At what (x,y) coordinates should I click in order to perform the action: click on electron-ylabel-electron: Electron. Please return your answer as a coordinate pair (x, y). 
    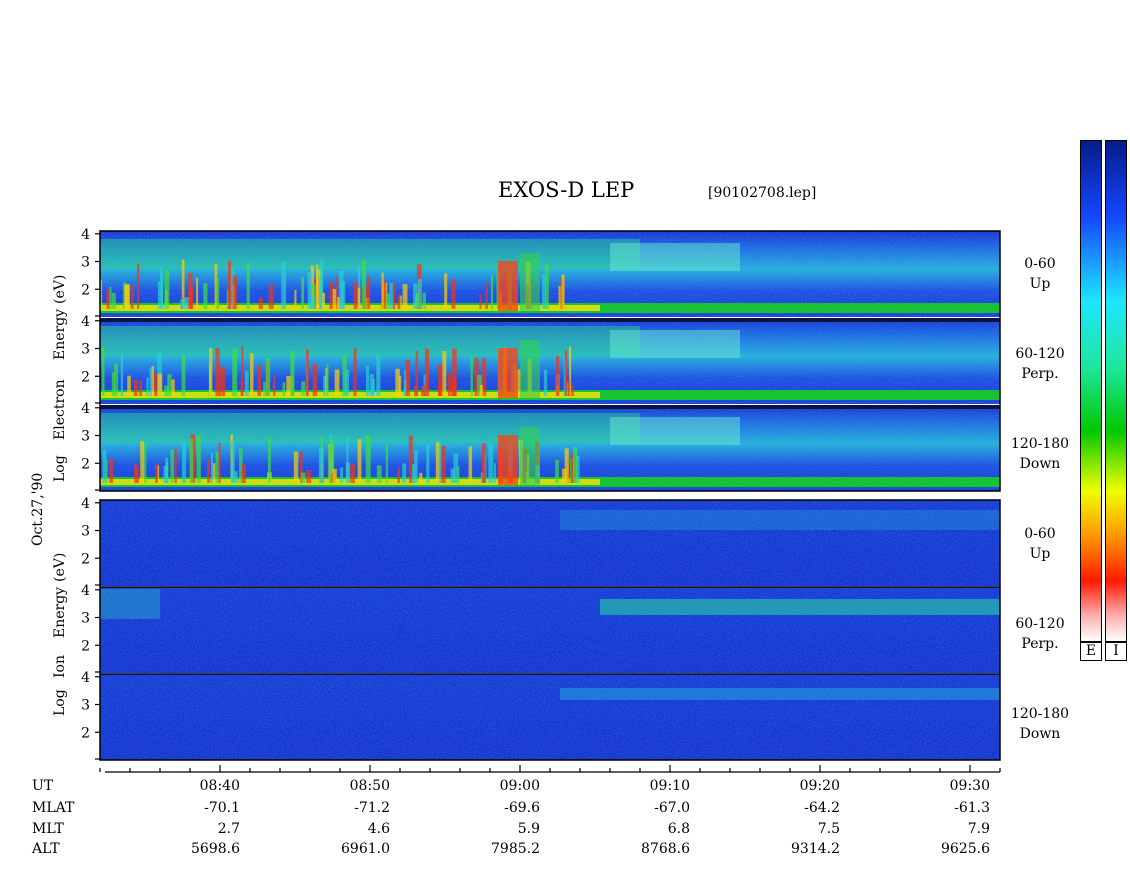
    Looking at the image, I should click on (60, 409).